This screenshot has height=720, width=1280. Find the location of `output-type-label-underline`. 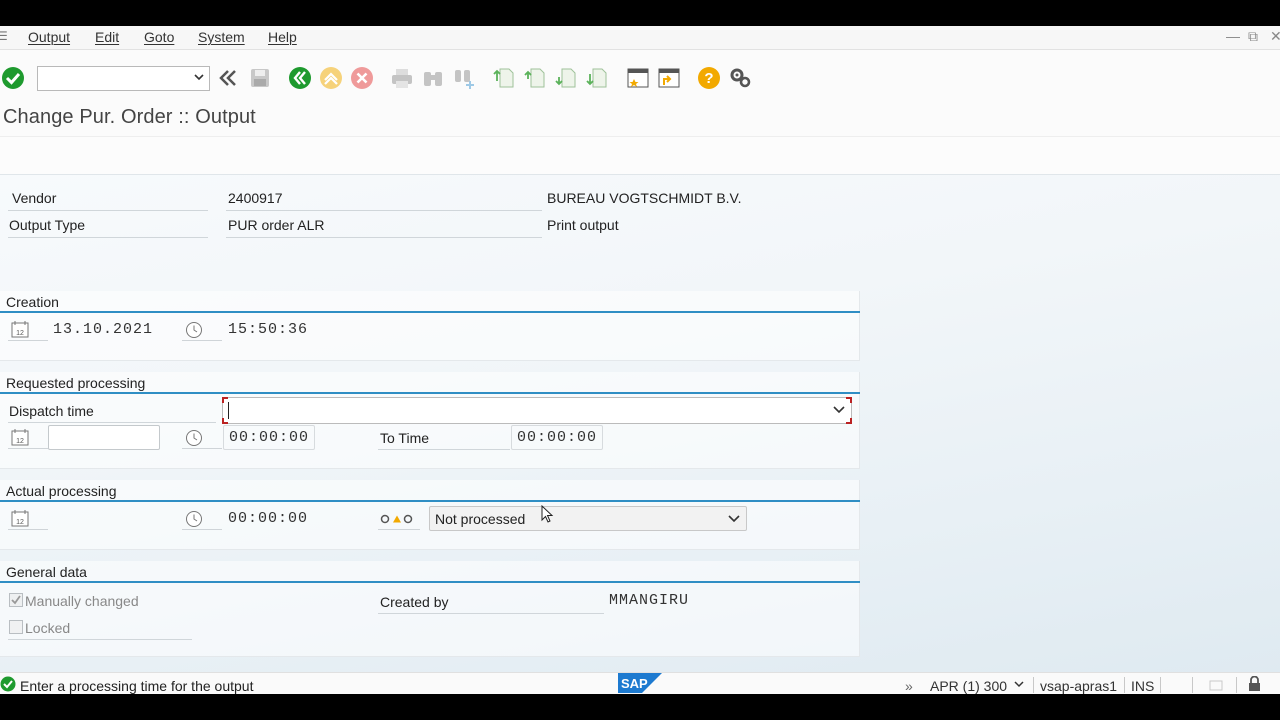

output-type-label-underline is located at coordinates (108, 237).